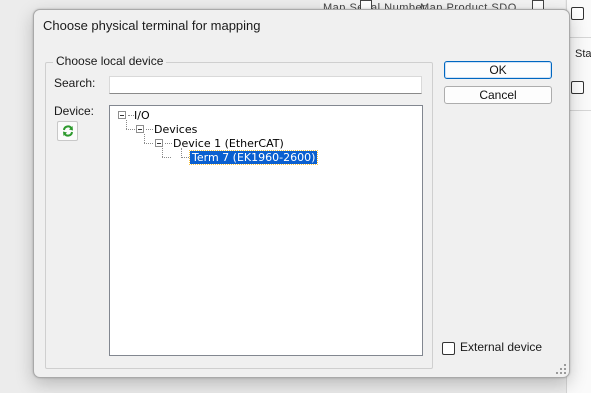 The width and height of the screenshot is (591, 393). I want to click on tree-node-label: Devices, so click(176, 129).